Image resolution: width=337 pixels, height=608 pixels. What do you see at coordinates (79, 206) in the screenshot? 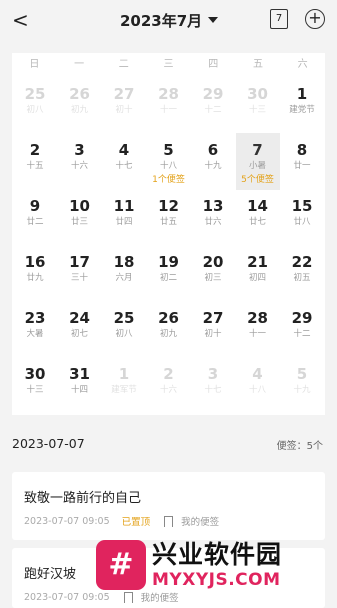
I see `day-number: 10` at bounding box center [79, 206].